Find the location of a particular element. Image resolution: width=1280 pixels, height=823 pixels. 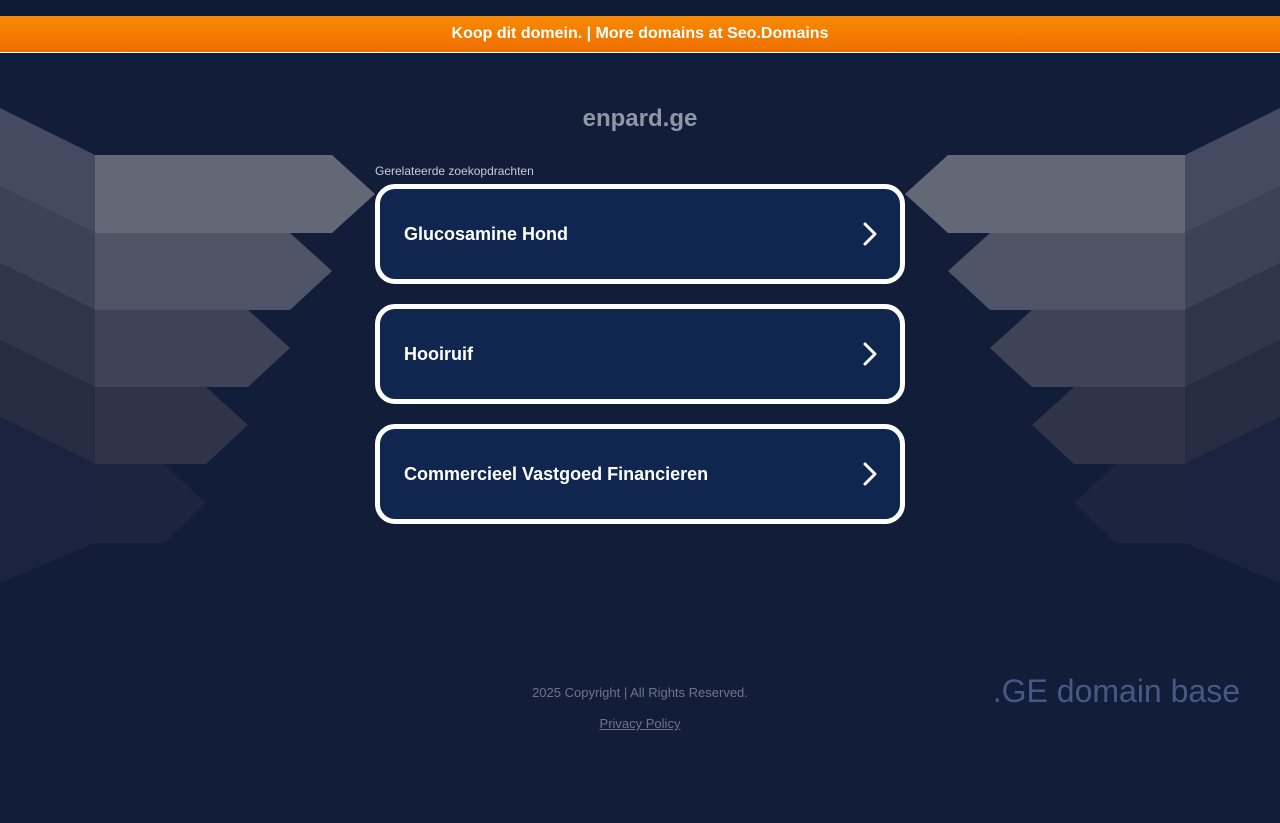

related-link-hooiruif: Hooiruif is located at coordinates (640, 354).